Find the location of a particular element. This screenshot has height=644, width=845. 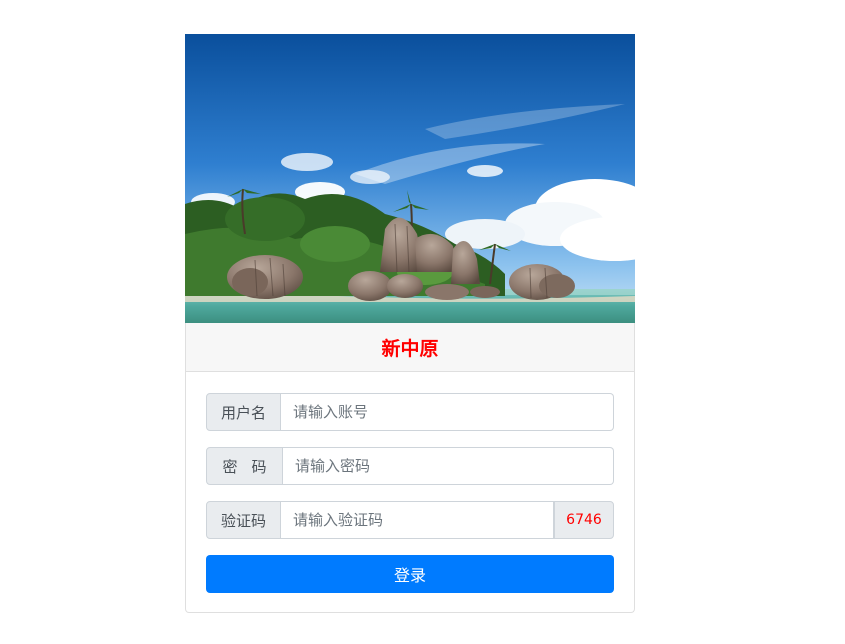

password-row: 密码 is located at coordinates (410, 466).